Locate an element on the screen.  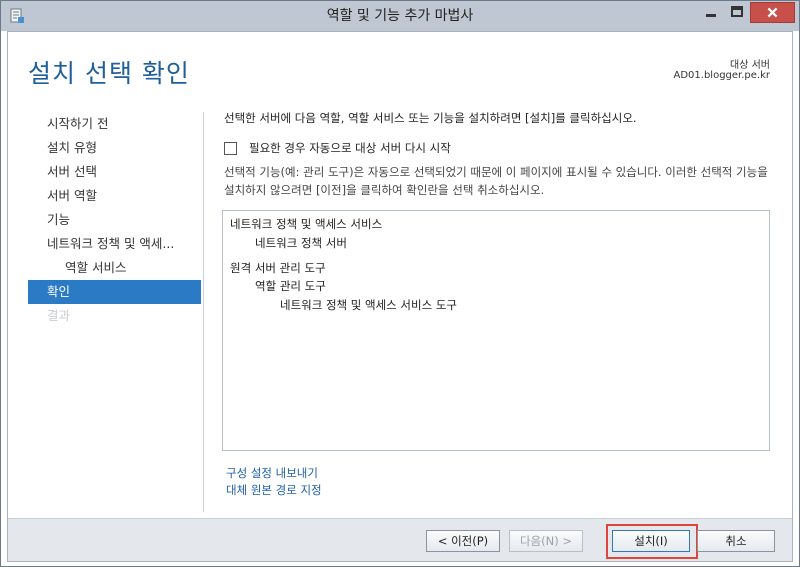
maximize-icon is located at coordinates (737, 11).